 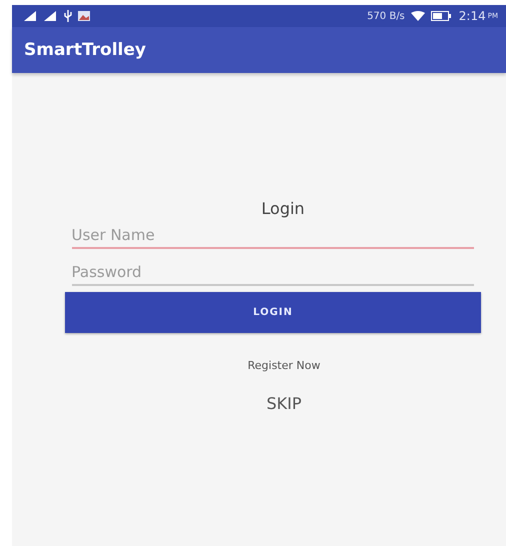 I want to click on clock-time: 2:14, so click(x=472, y=16).